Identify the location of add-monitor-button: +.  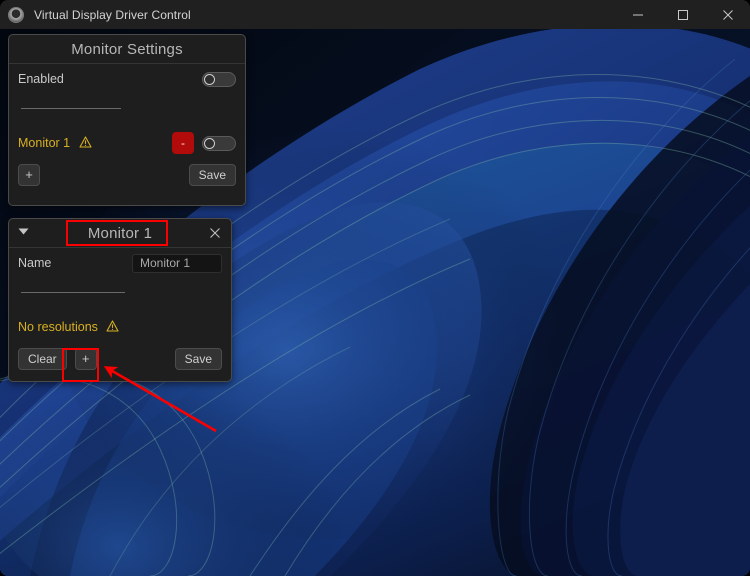
(29, 174).